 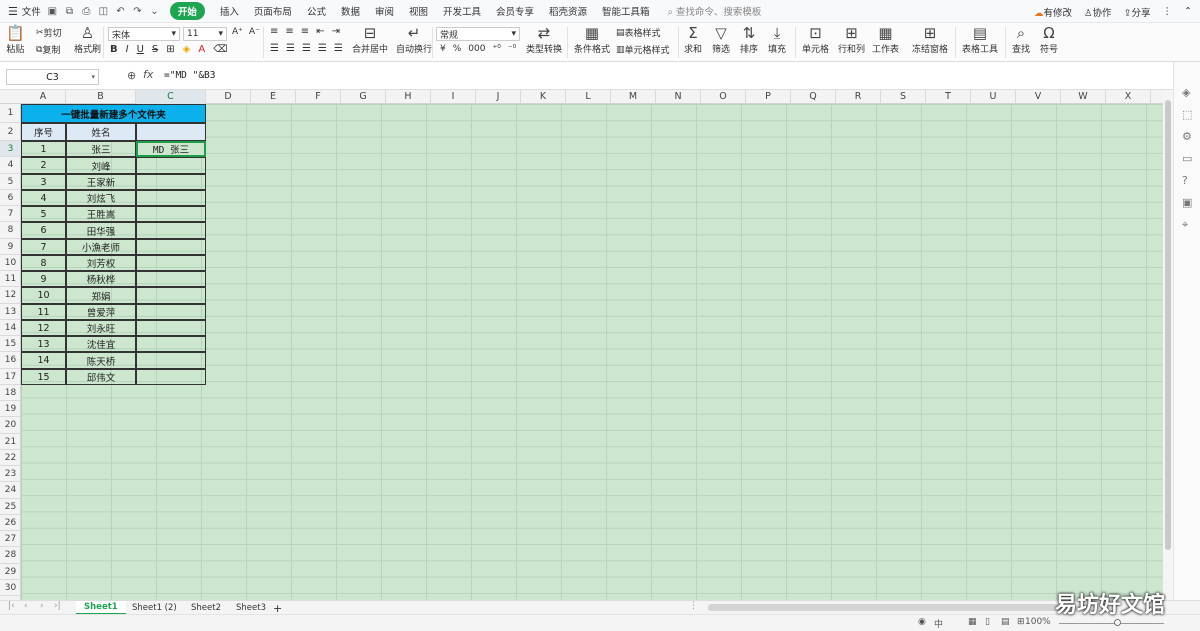 What do you see at coordinates (13, 11) in the screenshot?
I see `menu-icon: ☰` at bounding box center [13, 11].